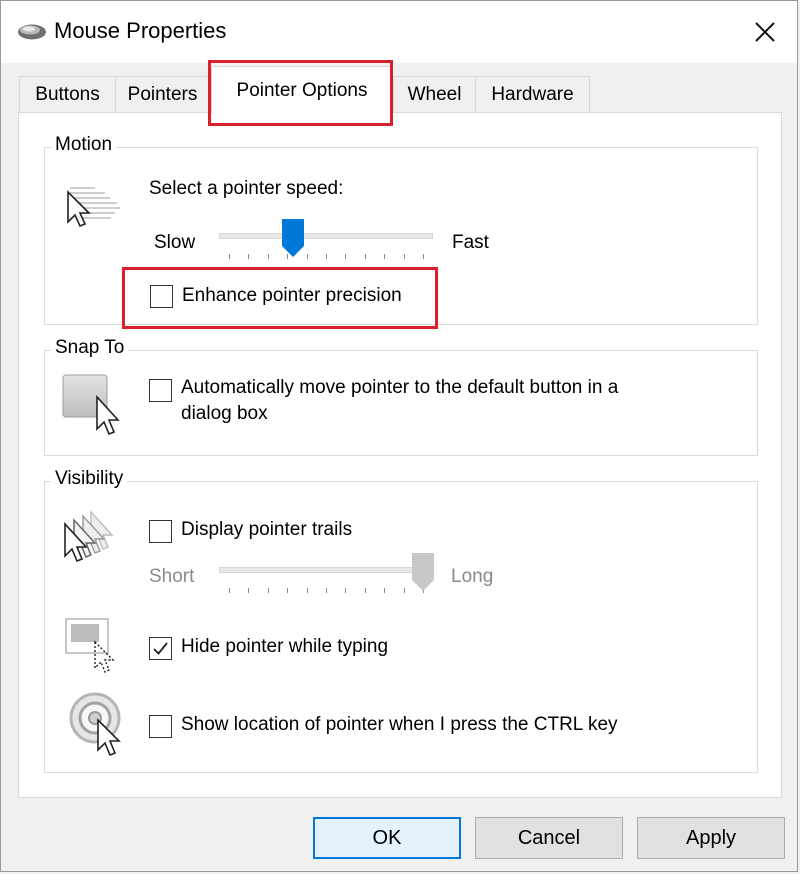 This screenshot has width=800, height=874. I want to click on tab-buttons-label: Buttons, so click(67, 94).